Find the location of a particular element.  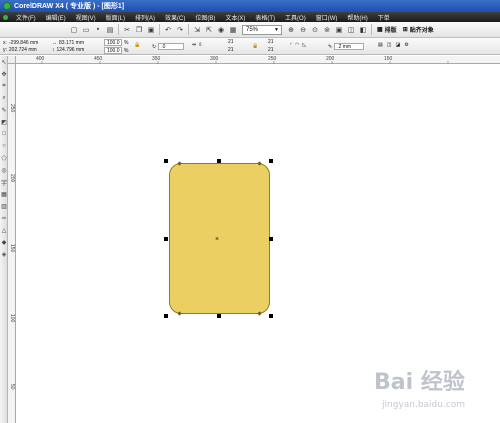

menu-effects: 效果(C) is located at coordinates (175, 17).